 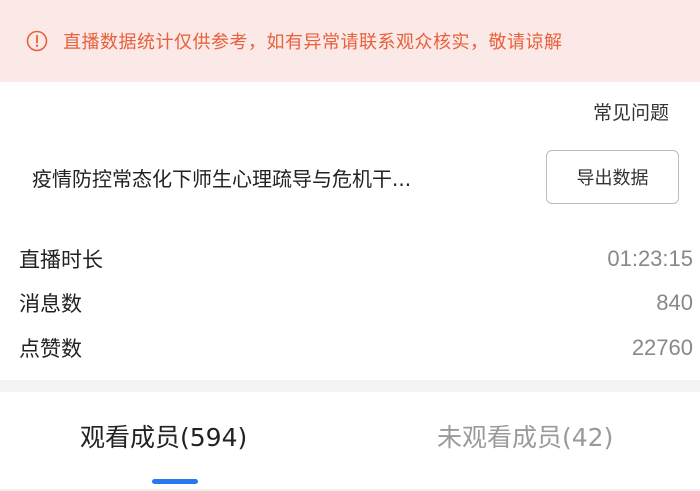 I want to click on stat-row-messages: 消息数 840, so click(x=356, y=303).